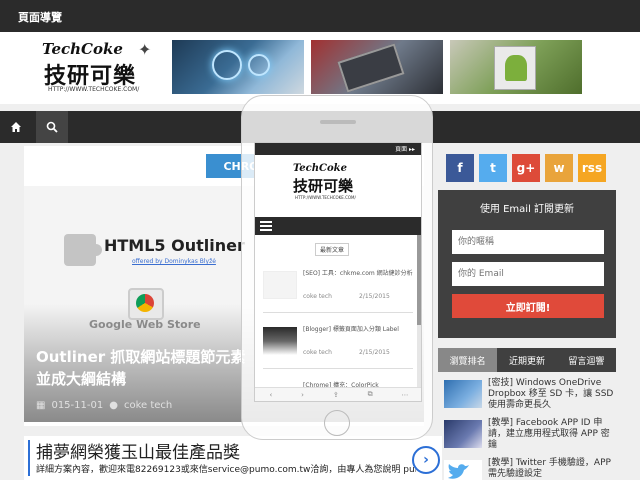 This screenshot has height=480, width=640. Describe the element at coordinates (94, 89) in the screenshot. I see `logo-url: HTTP://WWW.TECHCOKE.COM/` at that location.